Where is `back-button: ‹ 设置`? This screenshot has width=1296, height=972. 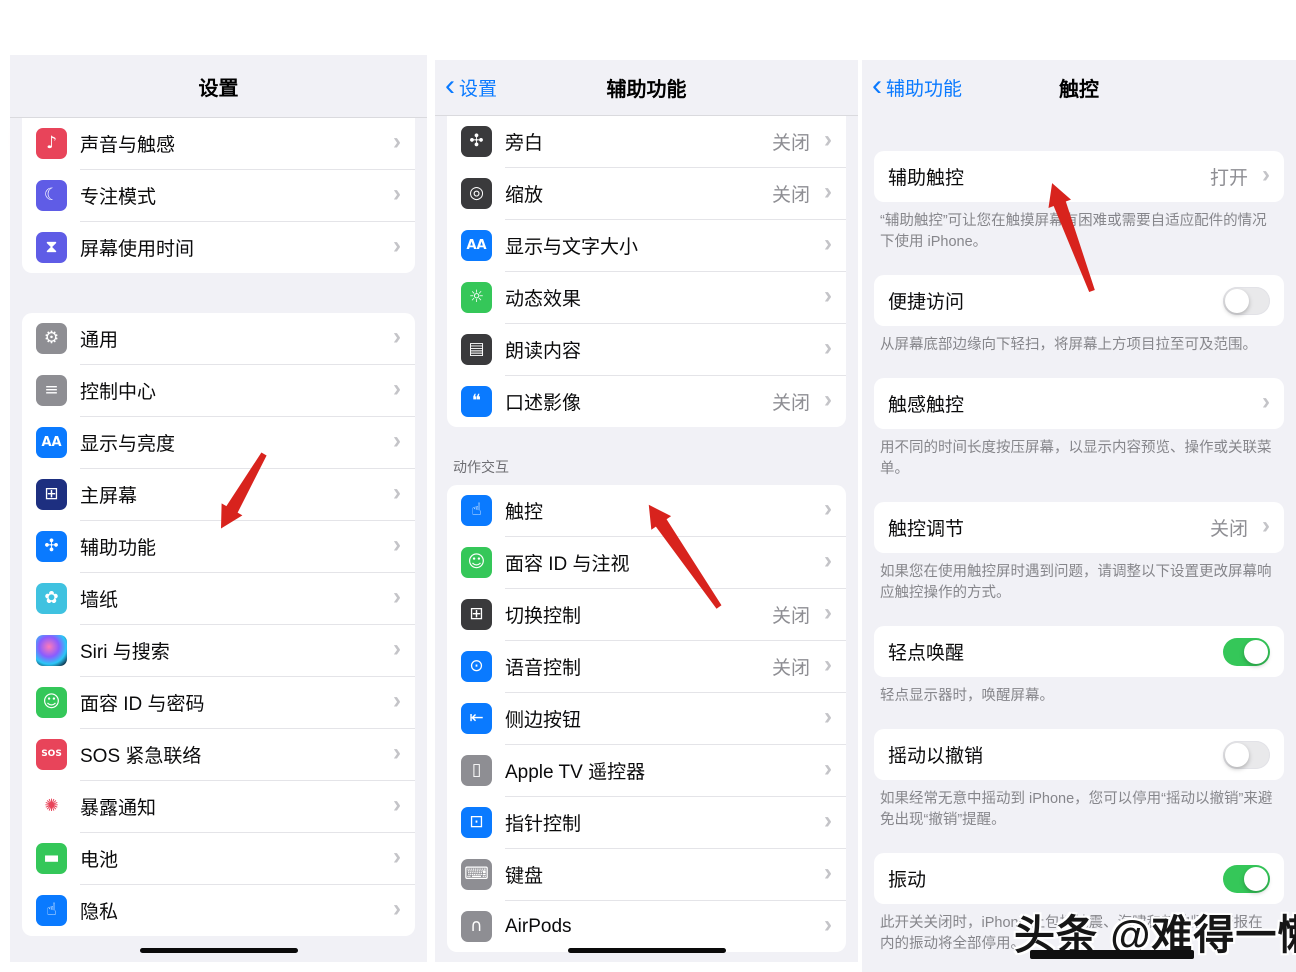 back-button: ‹ 设置 is located at coordinates (471, 85).